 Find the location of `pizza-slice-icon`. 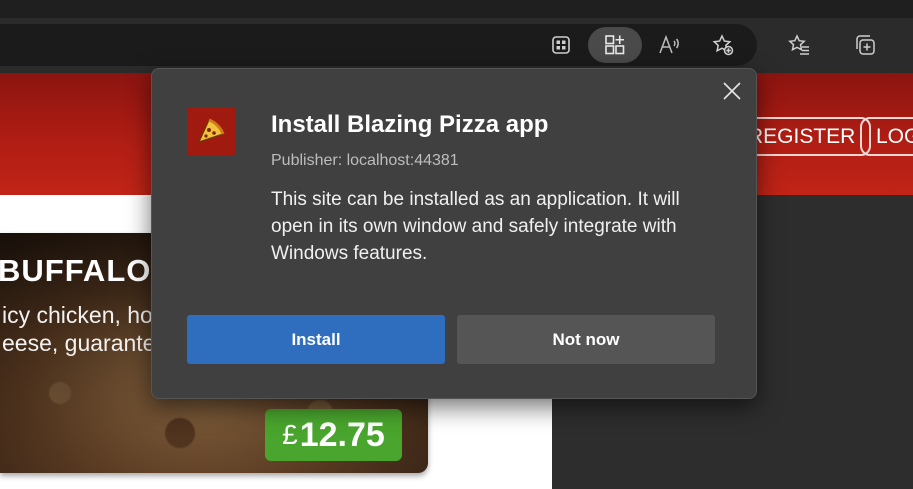

pizza-slice-icon is located at coordinates (211, 131).